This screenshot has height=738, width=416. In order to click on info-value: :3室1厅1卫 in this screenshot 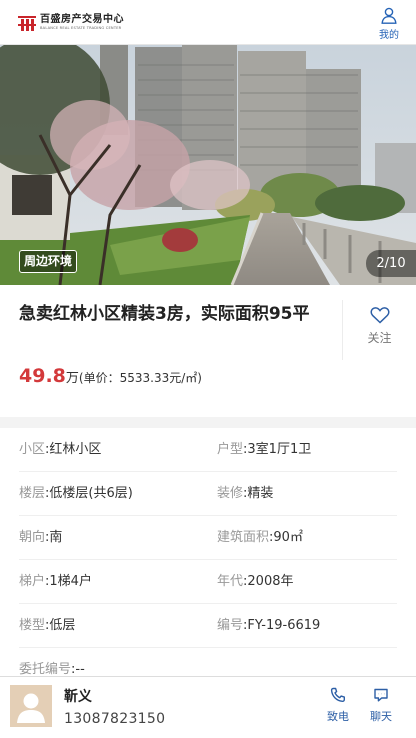, I will do `click(277, 449)`.